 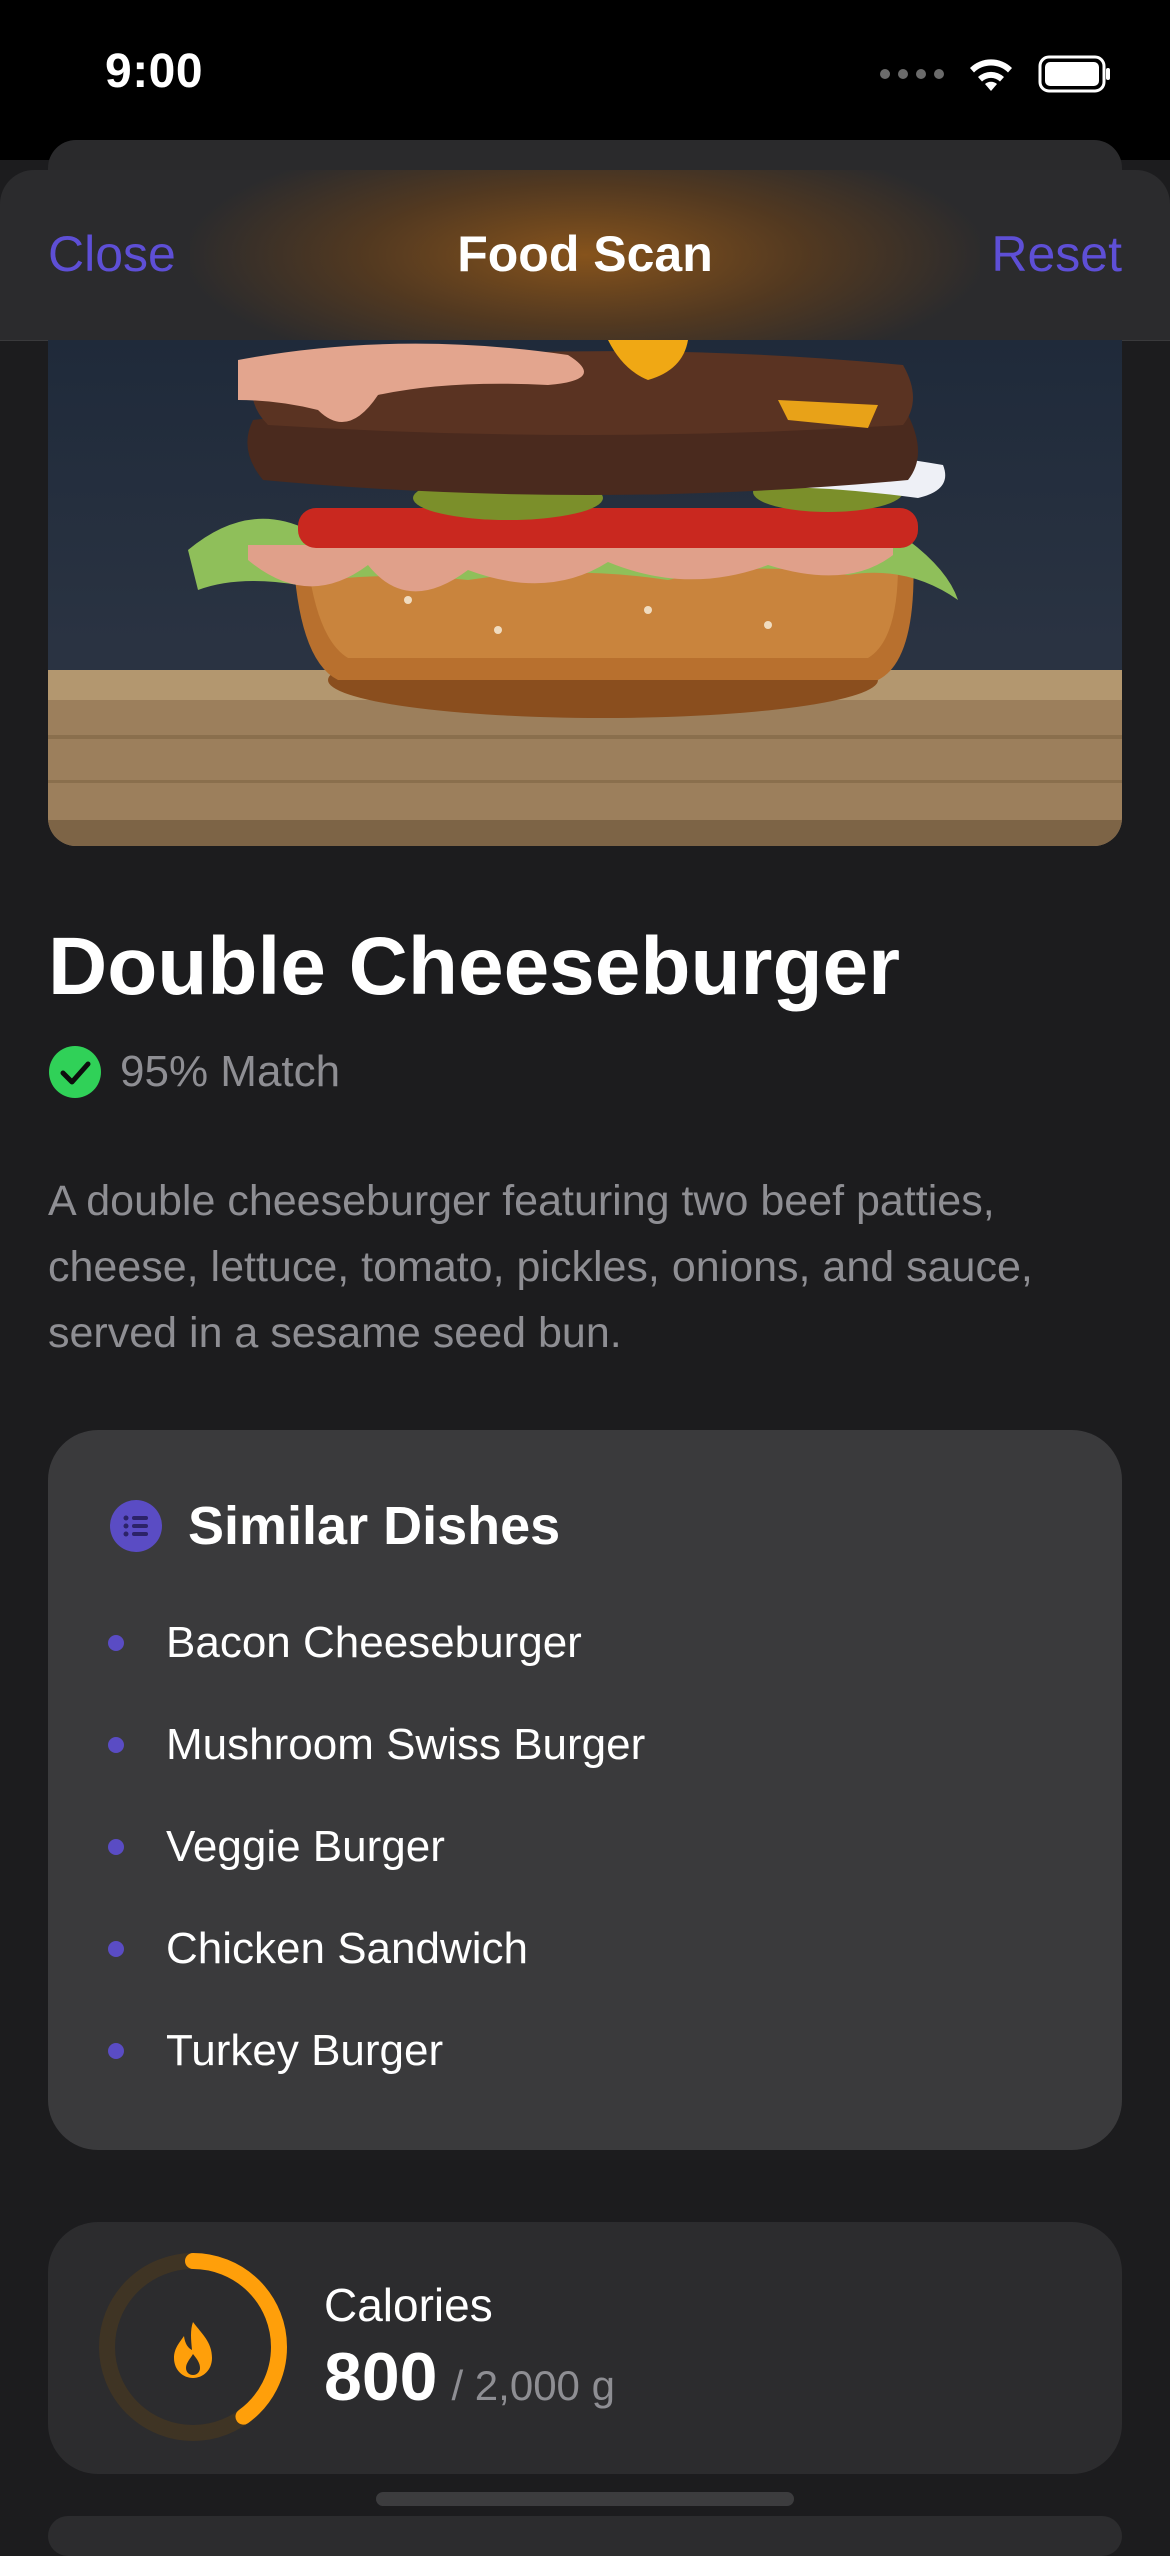 I want to click on list-item-label: Bacon Cheeseburger, so click(x=374, y=1642).